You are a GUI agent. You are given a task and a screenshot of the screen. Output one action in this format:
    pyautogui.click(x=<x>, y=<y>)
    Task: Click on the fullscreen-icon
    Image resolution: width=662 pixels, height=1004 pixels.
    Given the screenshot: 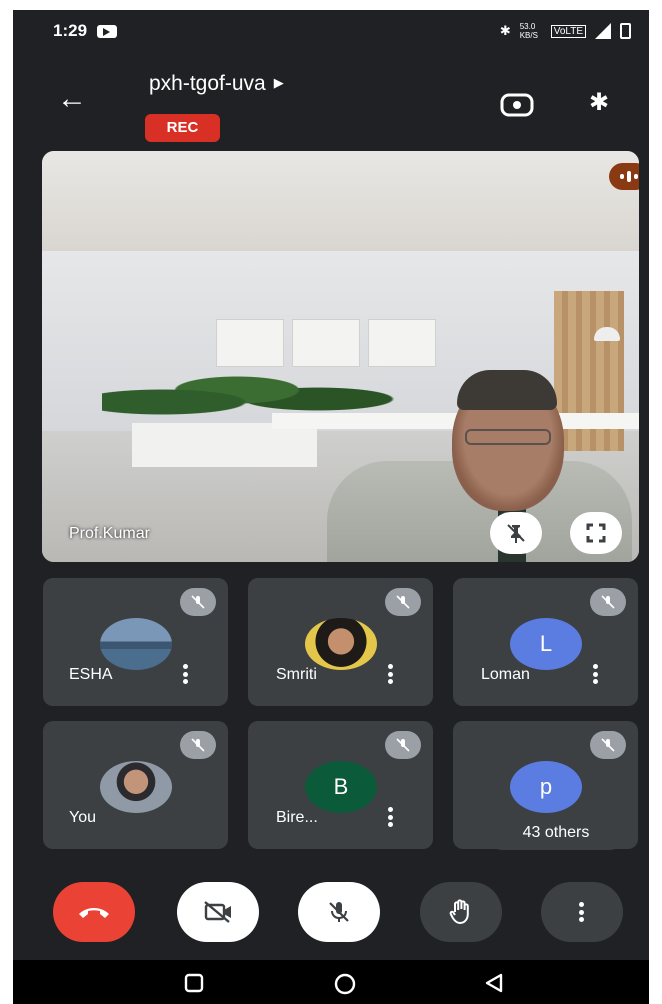 What is the action you would take?
    pyautogui.click(x=596, y=533)
    